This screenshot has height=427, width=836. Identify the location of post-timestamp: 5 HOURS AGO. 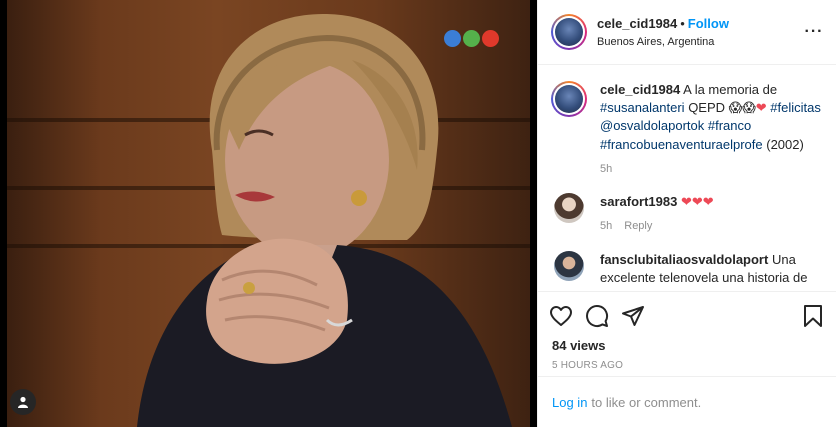
(689, 365).